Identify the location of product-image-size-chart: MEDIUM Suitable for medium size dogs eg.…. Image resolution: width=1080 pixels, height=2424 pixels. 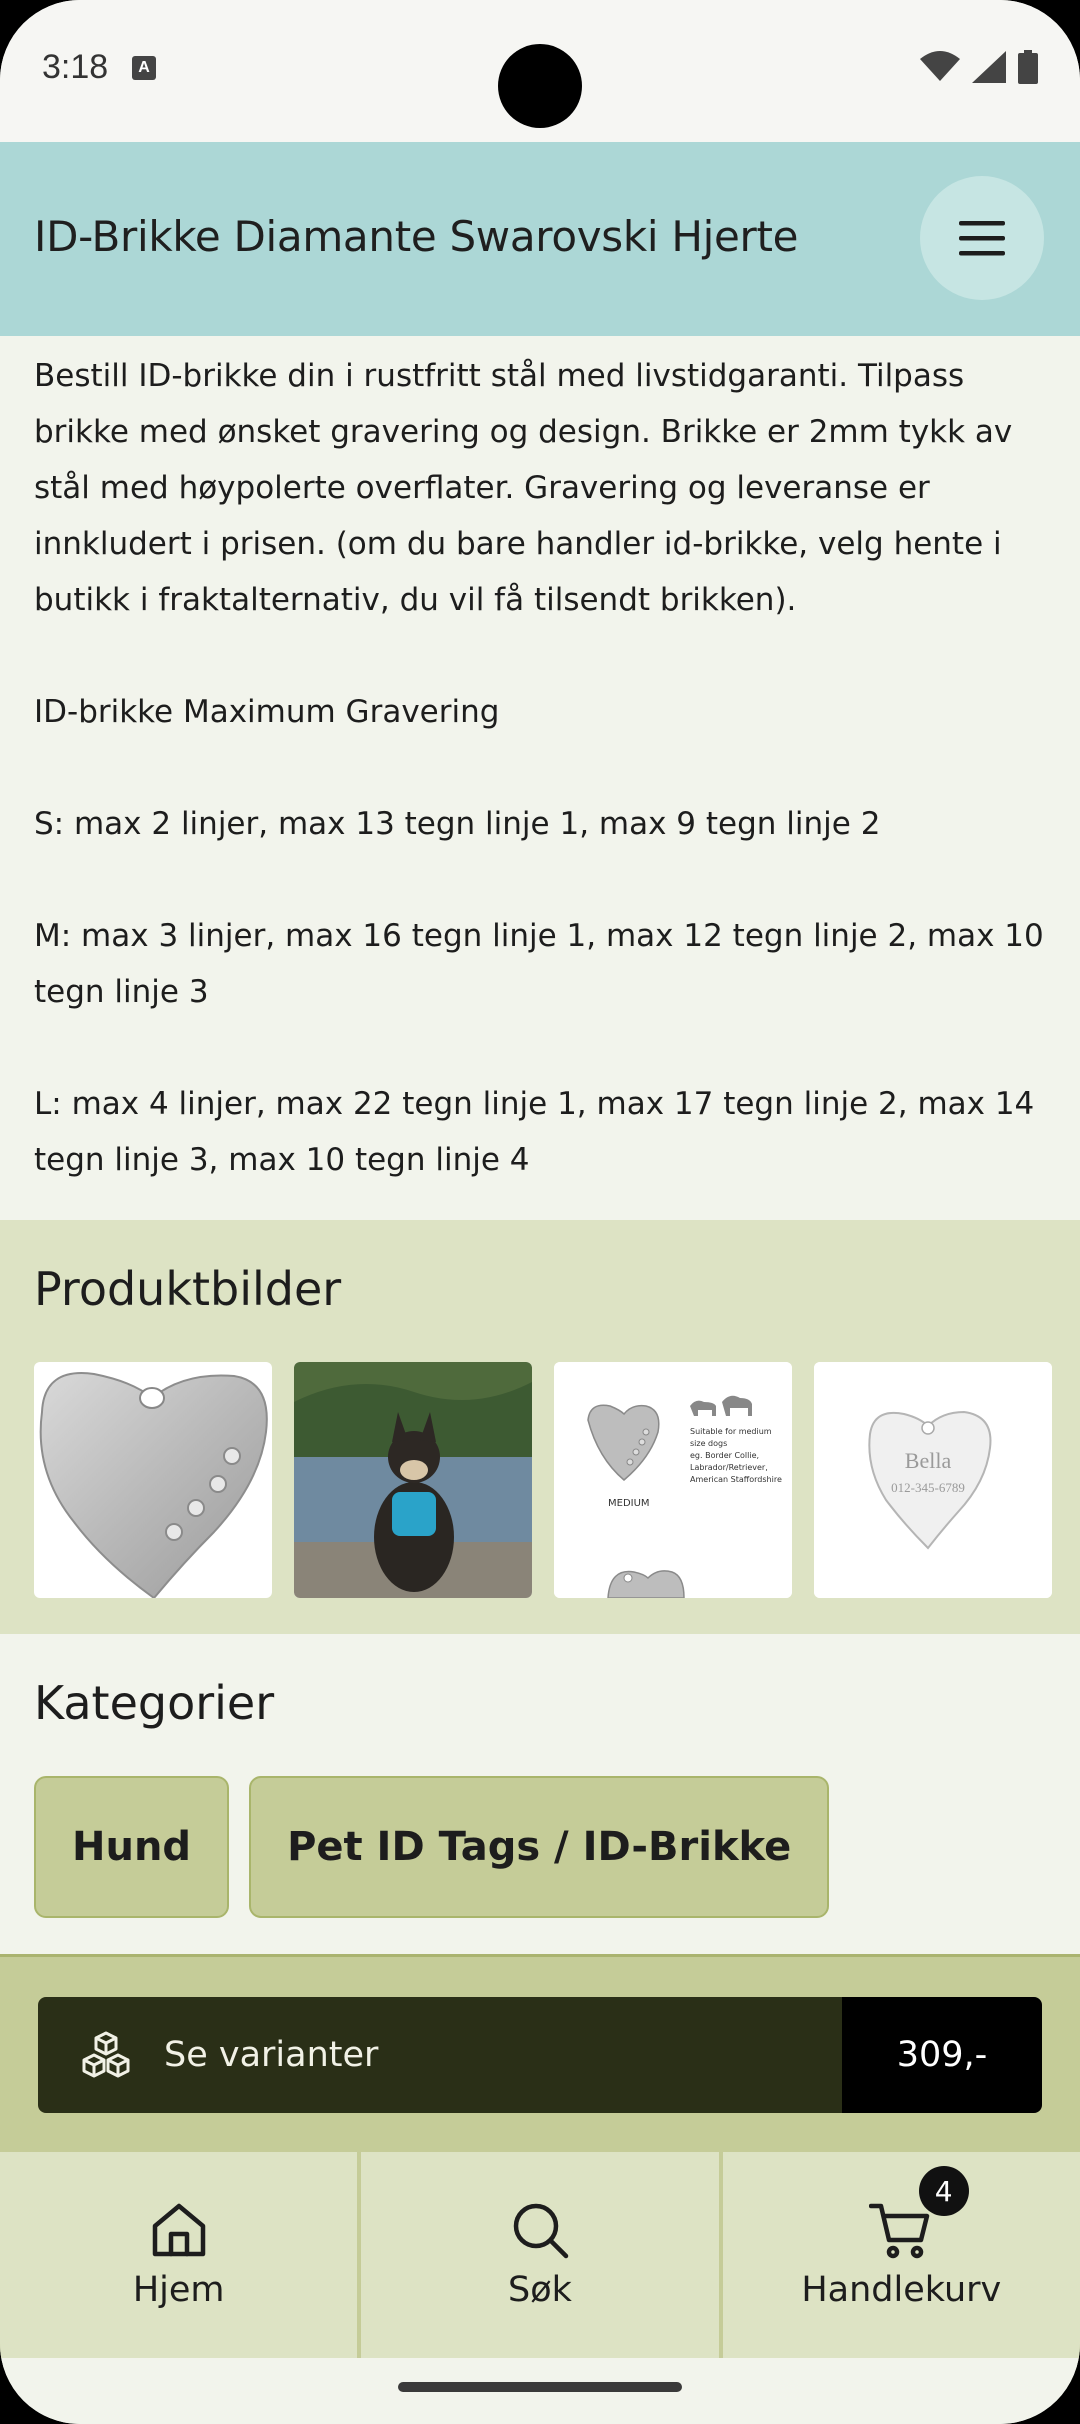
(673, 1480).